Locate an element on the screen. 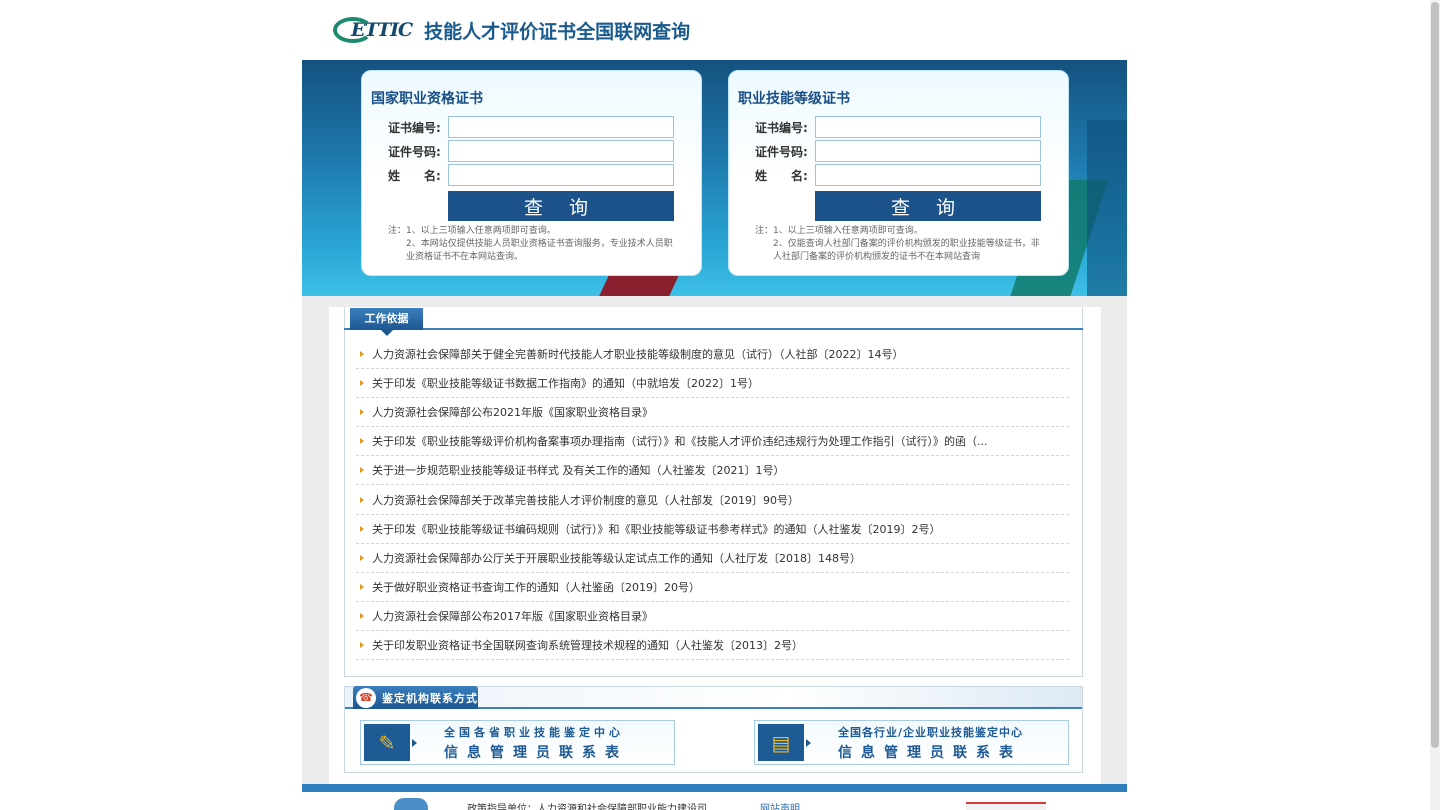 Image resolution: width=1440 pixels, height=810 pixels. site-logo: ETTIC 技能人才评价证书全国联网查询 is located at coordinates (511, 30).